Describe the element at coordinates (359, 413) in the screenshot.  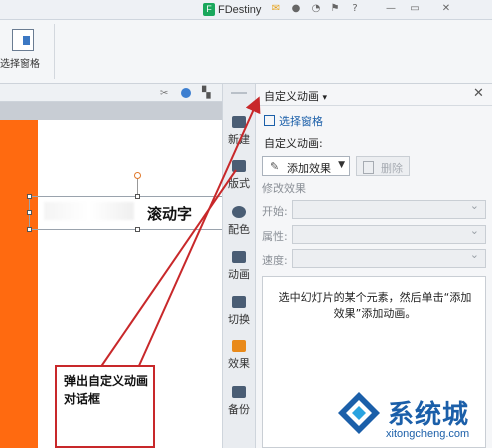
I see `watermark-logo` at that location.